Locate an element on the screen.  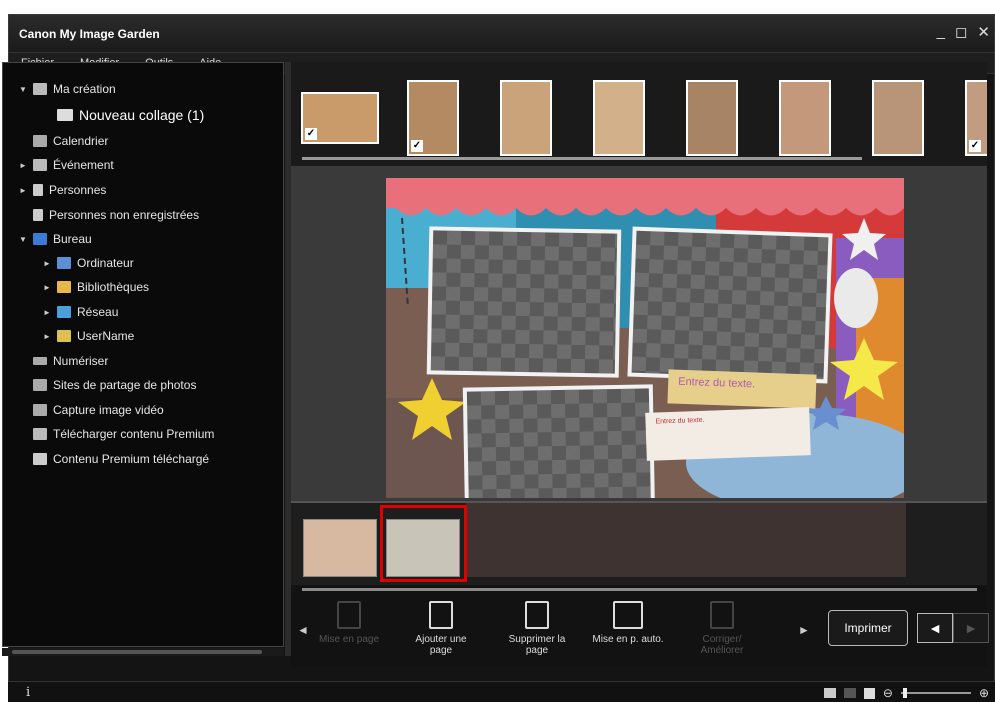
sidebar-item-ordinateur: ► Ordinateur is located at coordinates (87, 263).